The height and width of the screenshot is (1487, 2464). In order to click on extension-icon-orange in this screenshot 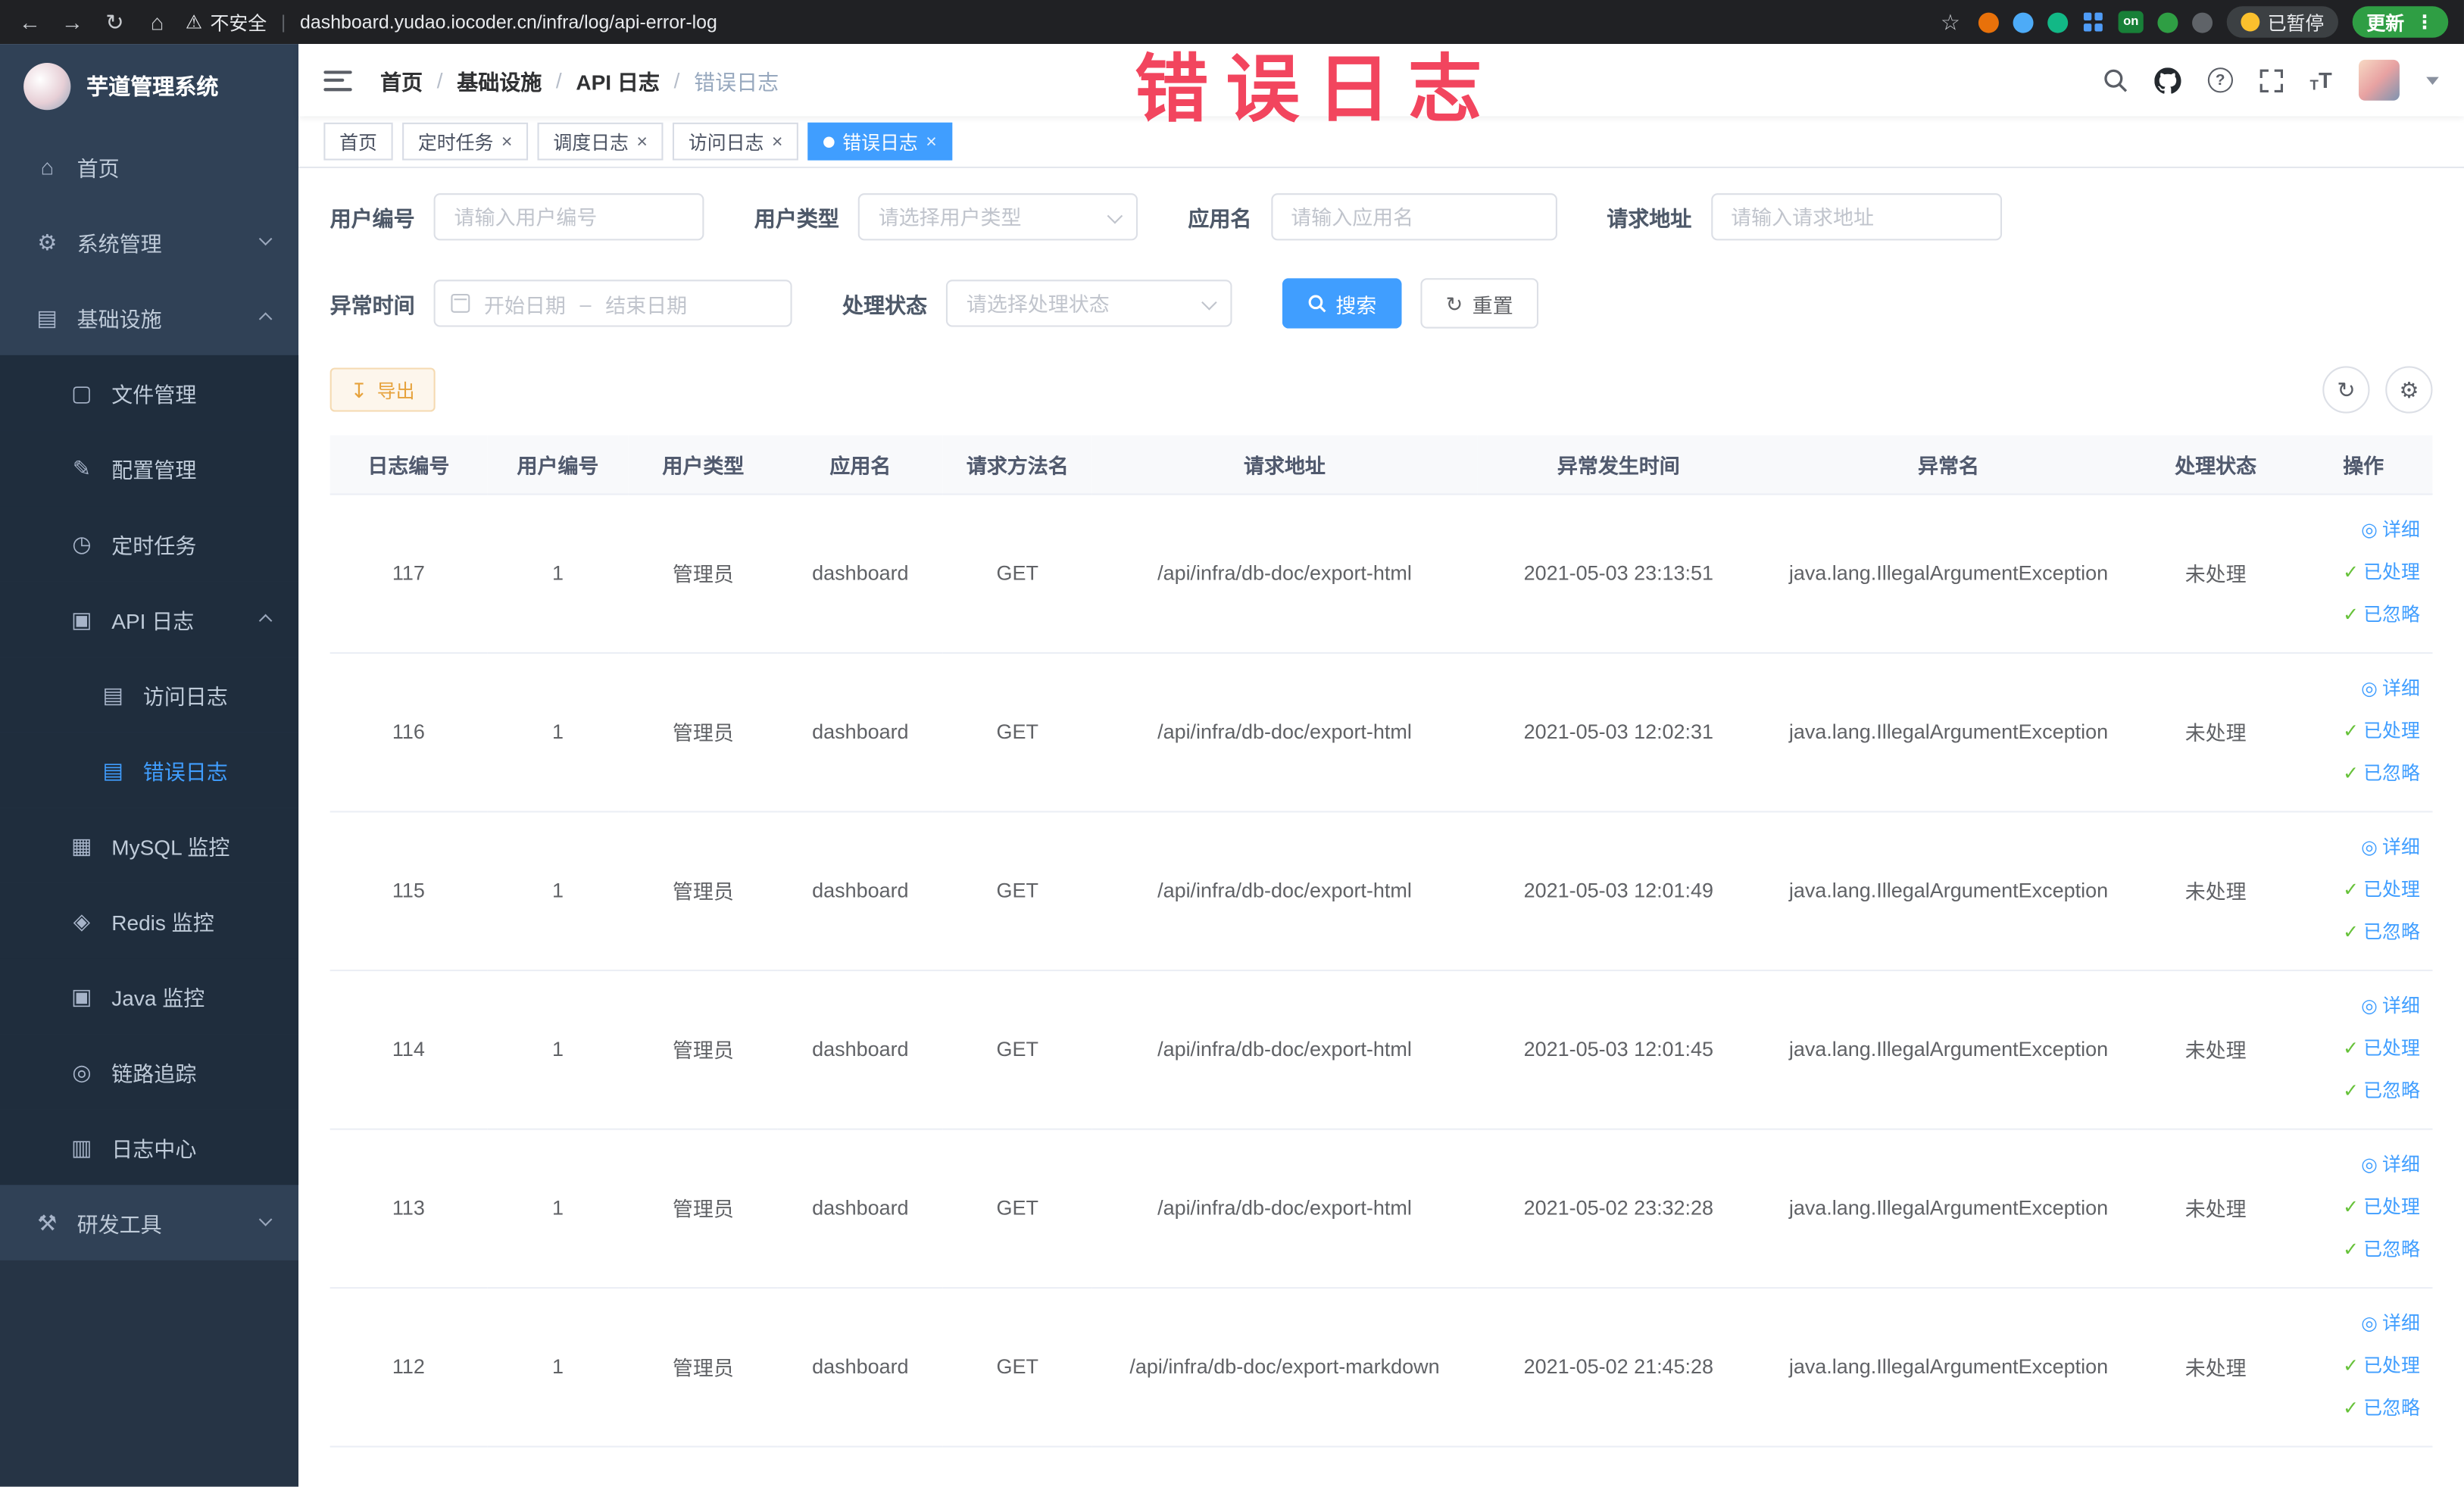, I will do `click(1989, 22)`.